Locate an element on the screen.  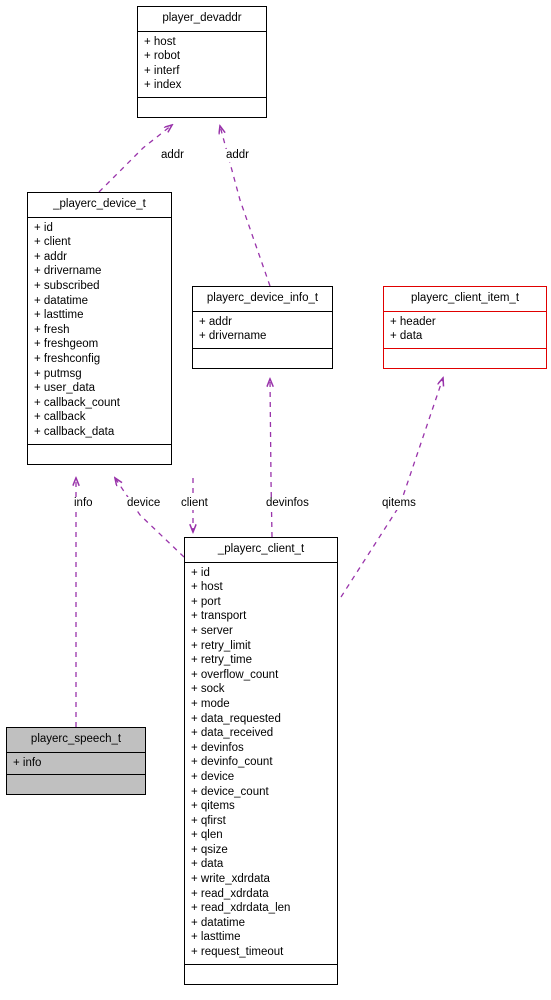
attribute-row: + device_count is located at coordinates (230, 791).